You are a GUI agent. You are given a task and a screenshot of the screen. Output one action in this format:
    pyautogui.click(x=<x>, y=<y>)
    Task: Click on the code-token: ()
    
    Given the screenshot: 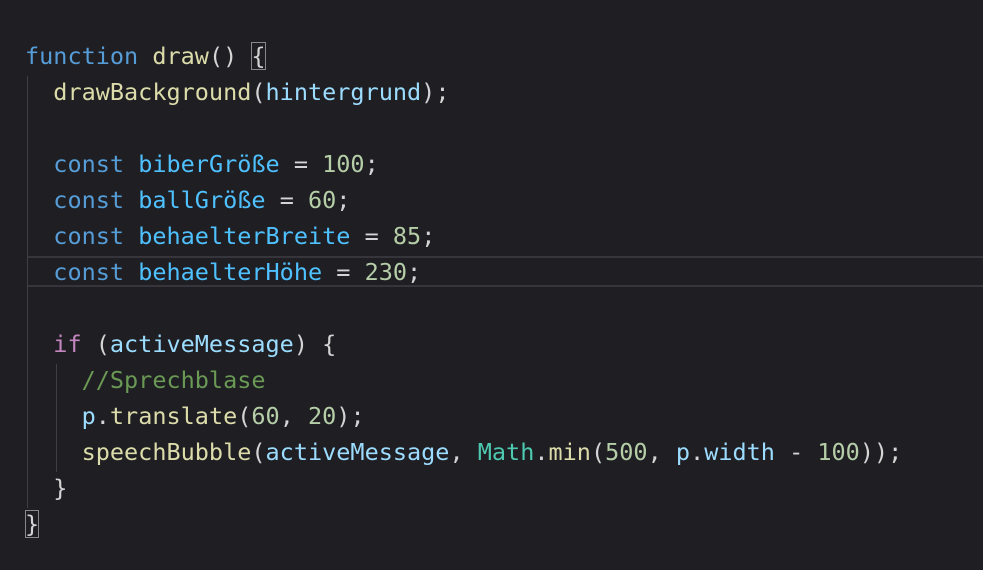 What is the action you would take?
    pyautogui.click(x=230, y=56)
    